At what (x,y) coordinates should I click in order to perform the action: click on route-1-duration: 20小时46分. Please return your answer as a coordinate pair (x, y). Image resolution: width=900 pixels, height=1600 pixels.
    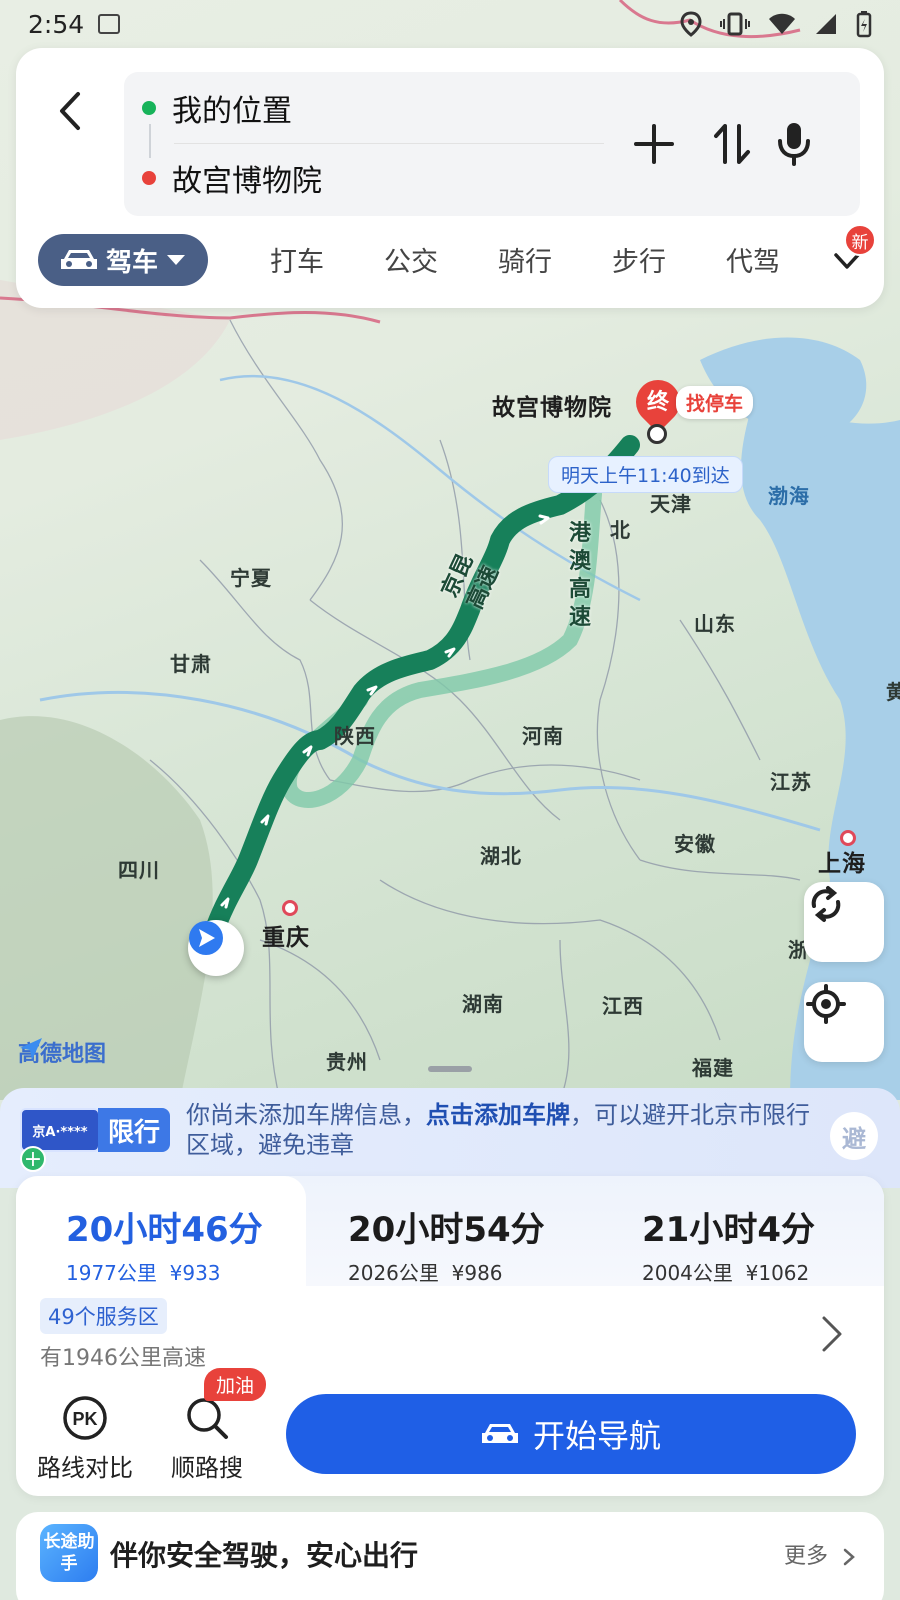
    Looking at the image, I should click on (164, 1230).